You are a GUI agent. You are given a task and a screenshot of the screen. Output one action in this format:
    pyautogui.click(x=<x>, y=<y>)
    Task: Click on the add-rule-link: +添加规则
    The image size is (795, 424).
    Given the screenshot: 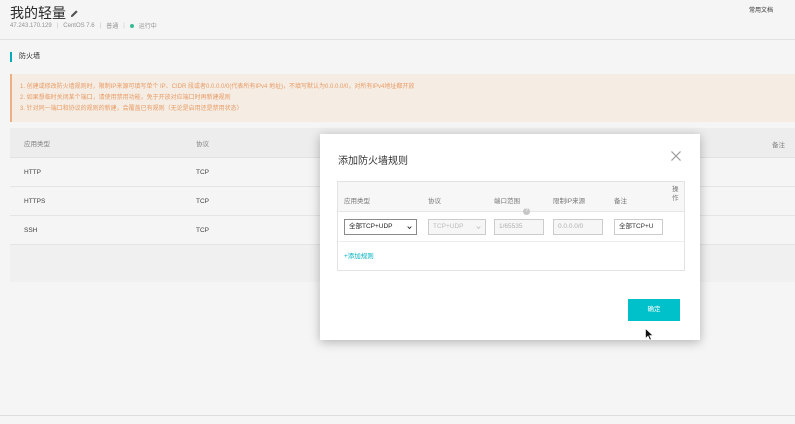 What is the action you would take?
    pyautogui.click(x=359, y=255)
    